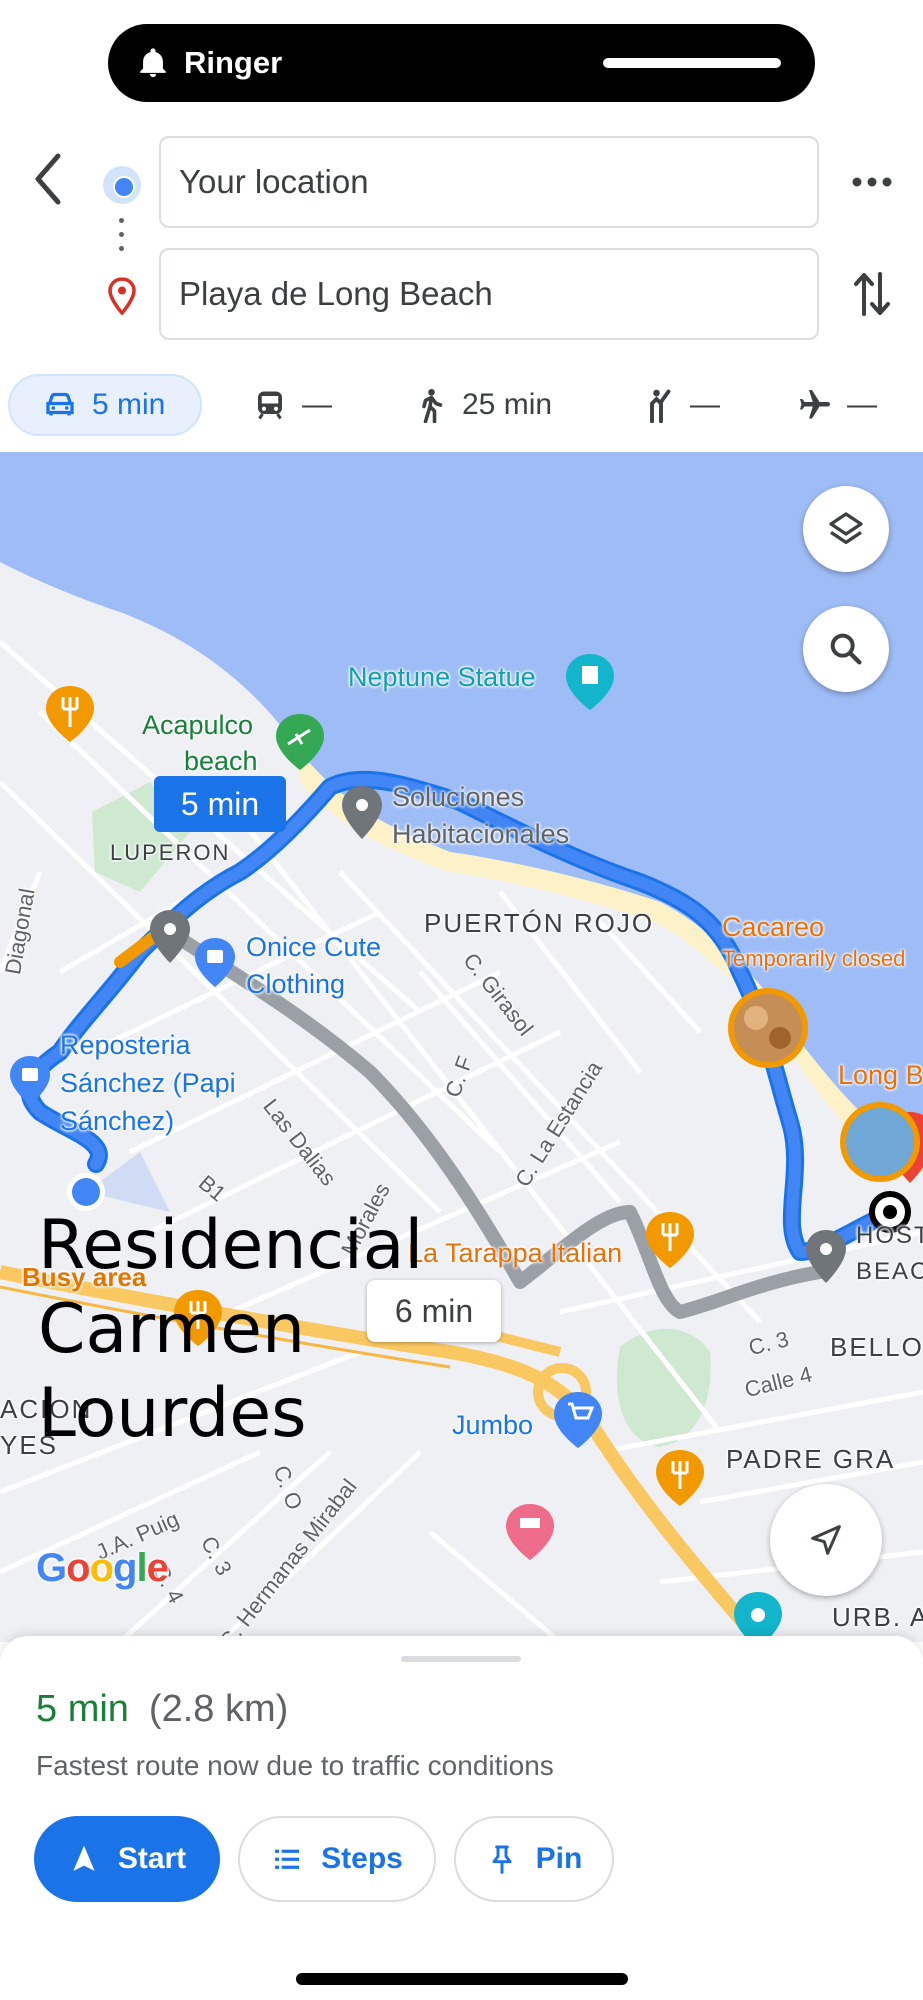 The image size is (923, 2000). I want to click on bell-icon, so click(153, 63).